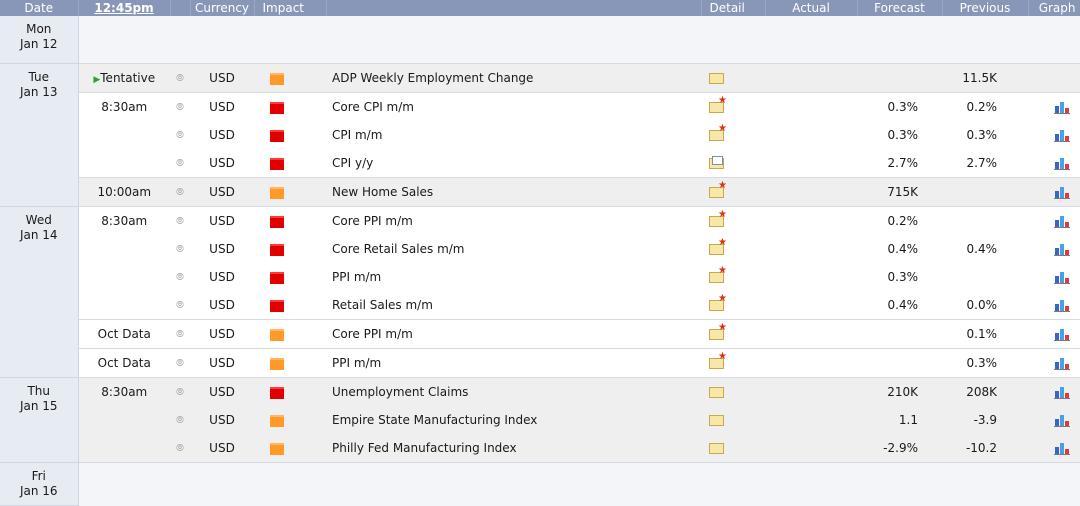  Describe the element at coordinates (513, 305) in the screenshot. I see `event-name: Retail Sales m/m` at that location.